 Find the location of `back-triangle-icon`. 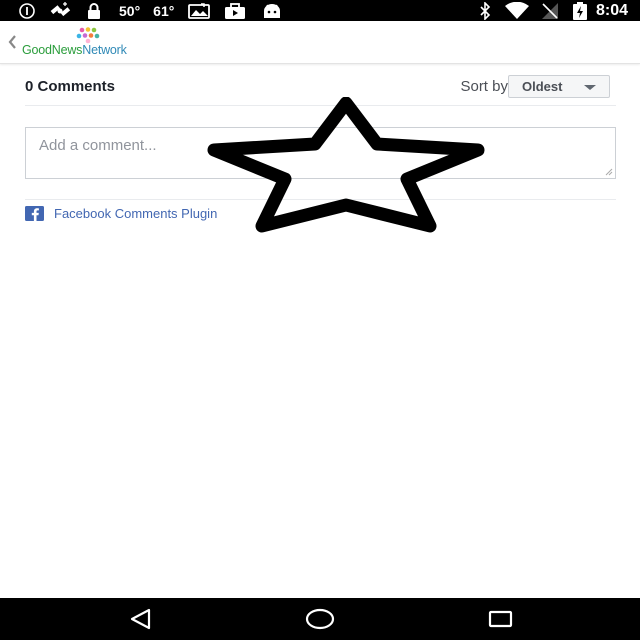

back-triangle-icon is located at coordinates (140, 619).